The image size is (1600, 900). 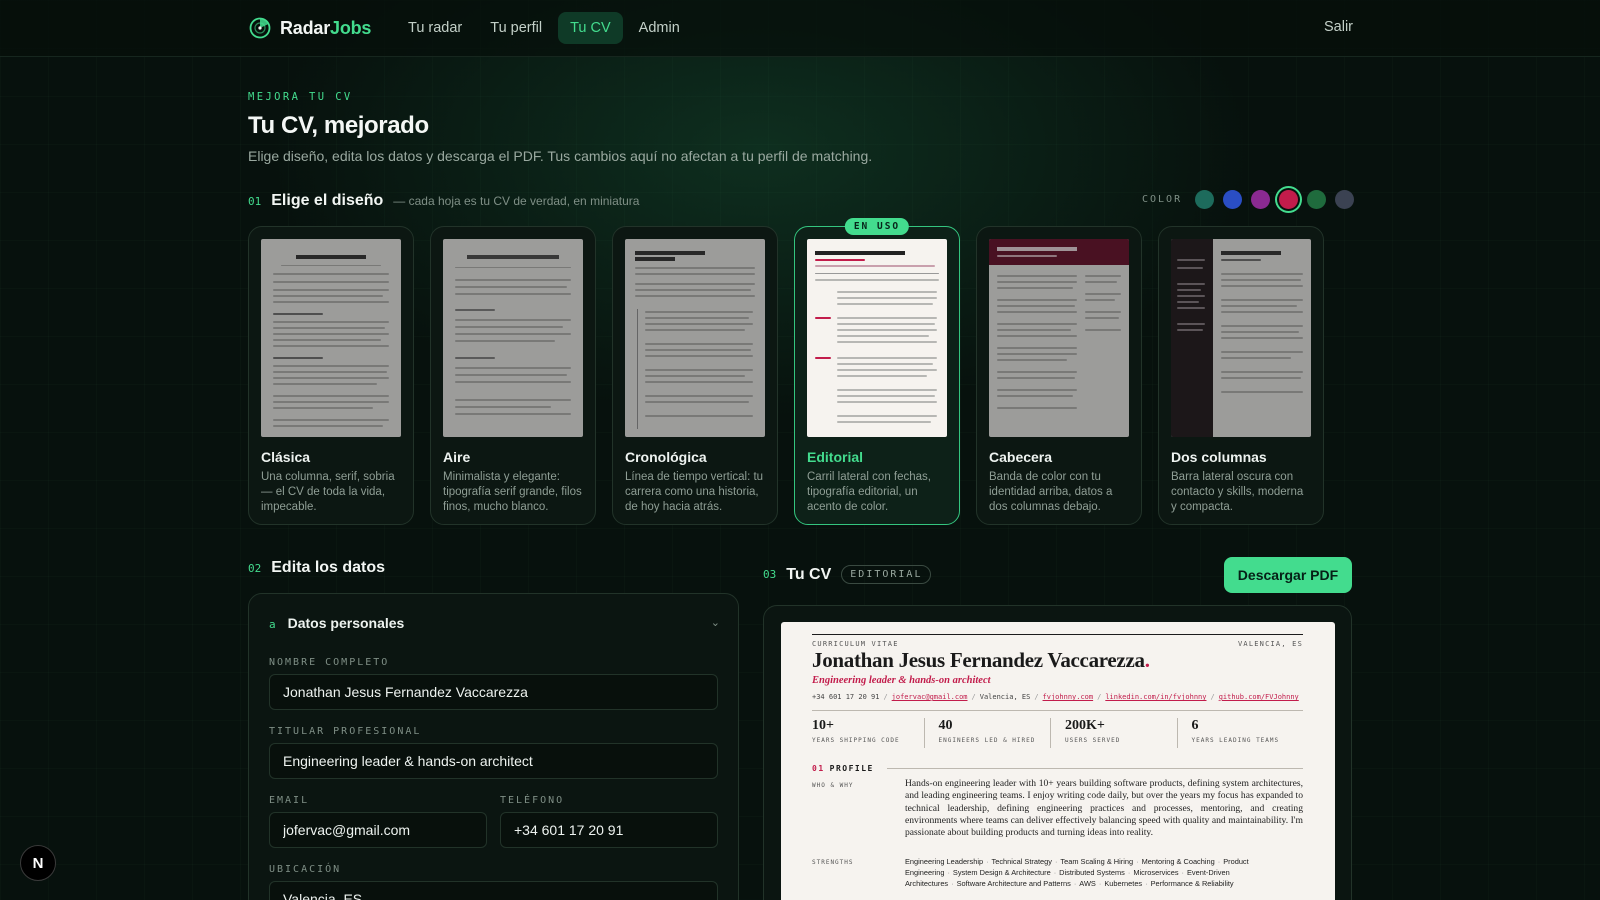 What do you see at coordinates (1289, 199) in the screenshot?
I see `color-swatch-crimson` at bounding box center [1289, 199].